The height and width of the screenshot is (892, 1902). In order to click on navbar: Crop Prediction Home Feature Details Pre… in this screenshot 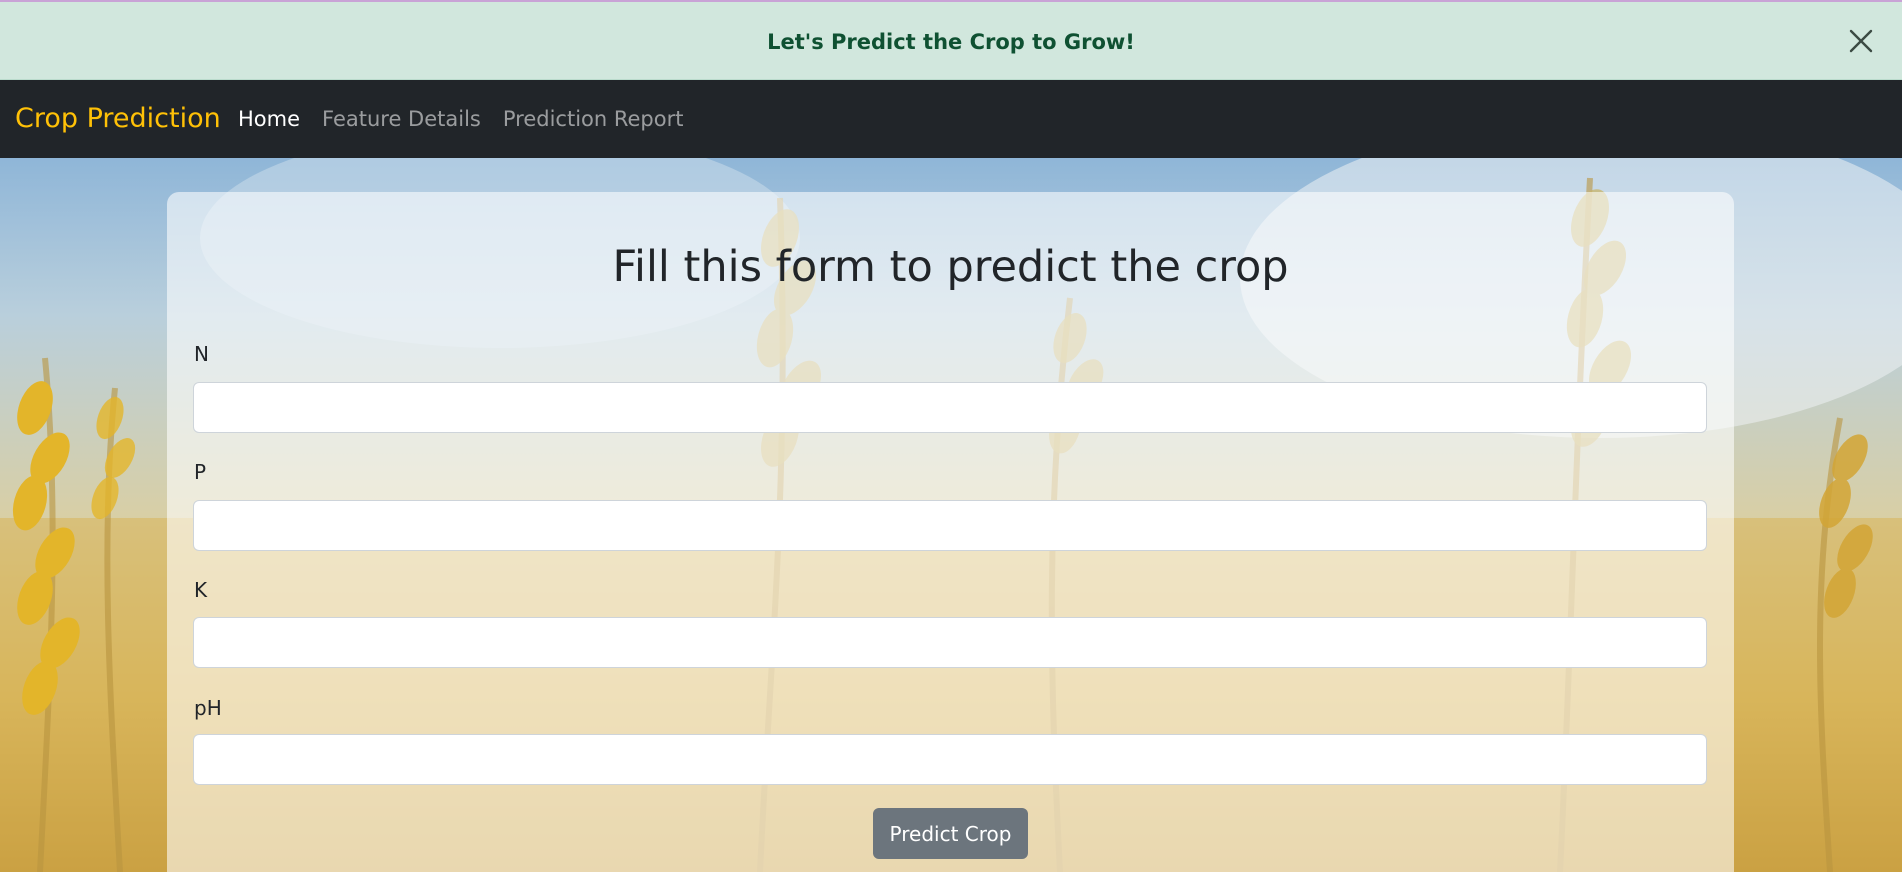, I will do `click(951, 119)`.